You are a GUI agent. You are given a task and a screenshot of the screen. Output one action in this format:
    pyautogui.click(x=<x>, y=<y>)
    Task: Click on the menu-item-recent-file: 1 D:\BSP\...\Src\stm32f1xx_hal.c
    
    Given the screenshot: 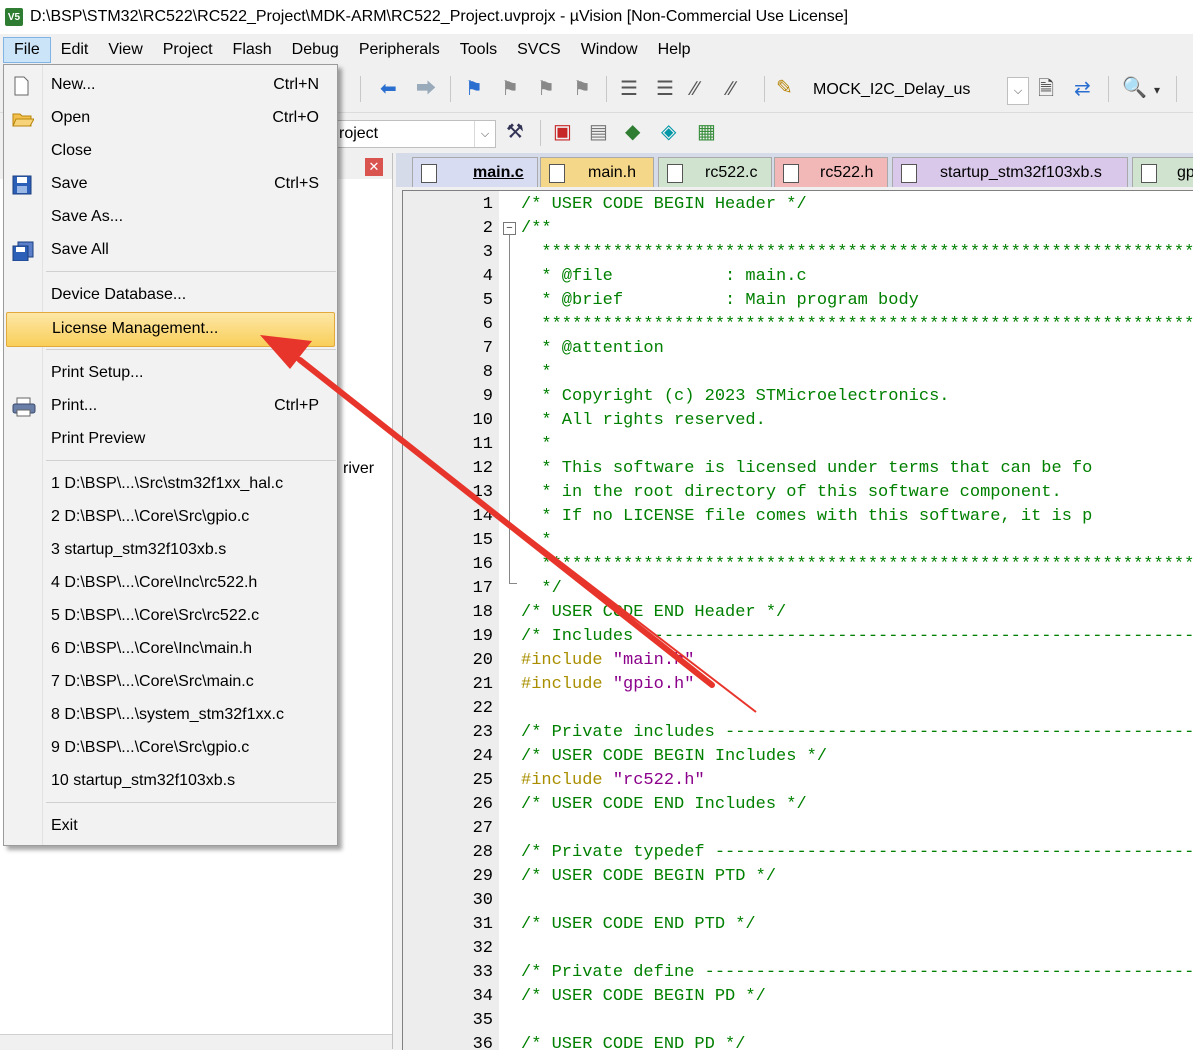 What is the action you would take?
    pyautogui.click(x=170, y=484)
    